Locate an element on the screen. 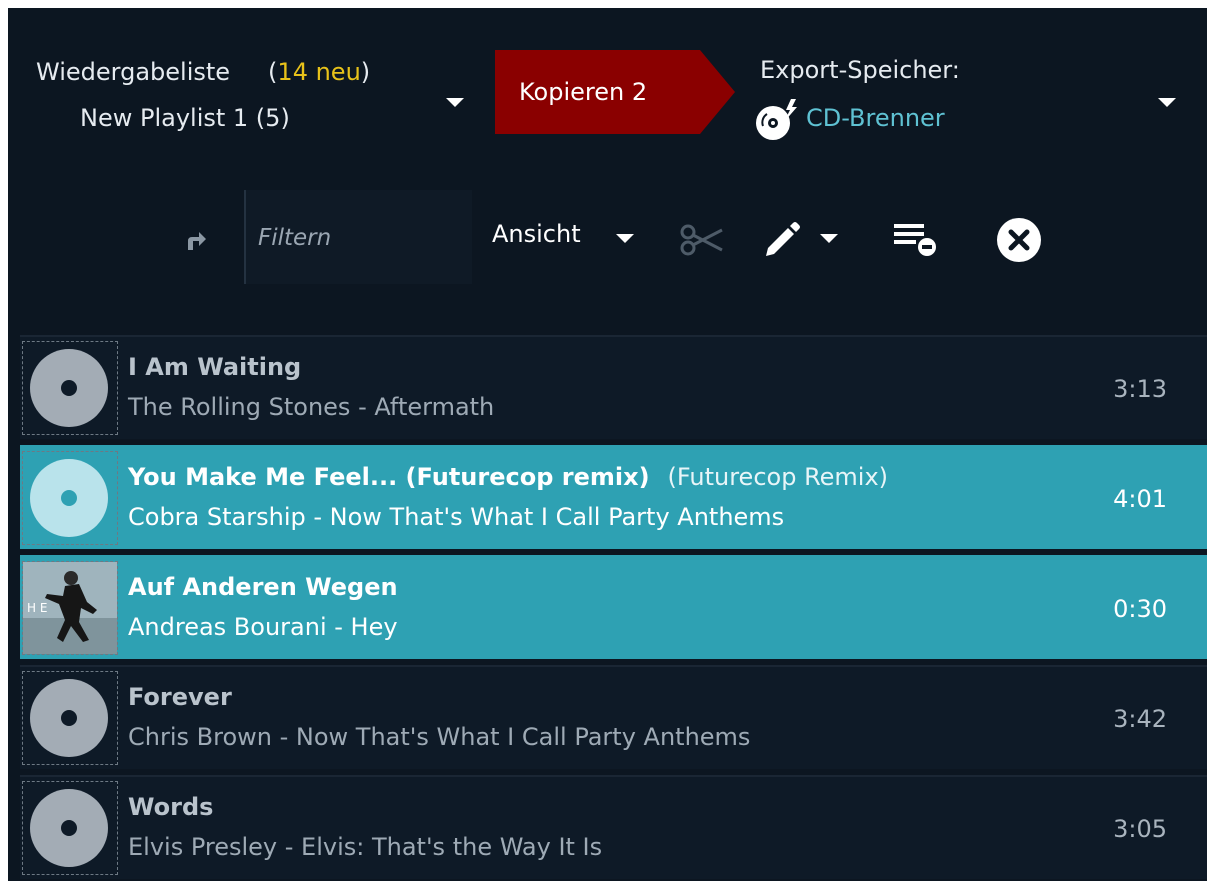 This screenshot has width=1207, height=881. track-title: I Am Waiting is located at coordinates (214, 367).